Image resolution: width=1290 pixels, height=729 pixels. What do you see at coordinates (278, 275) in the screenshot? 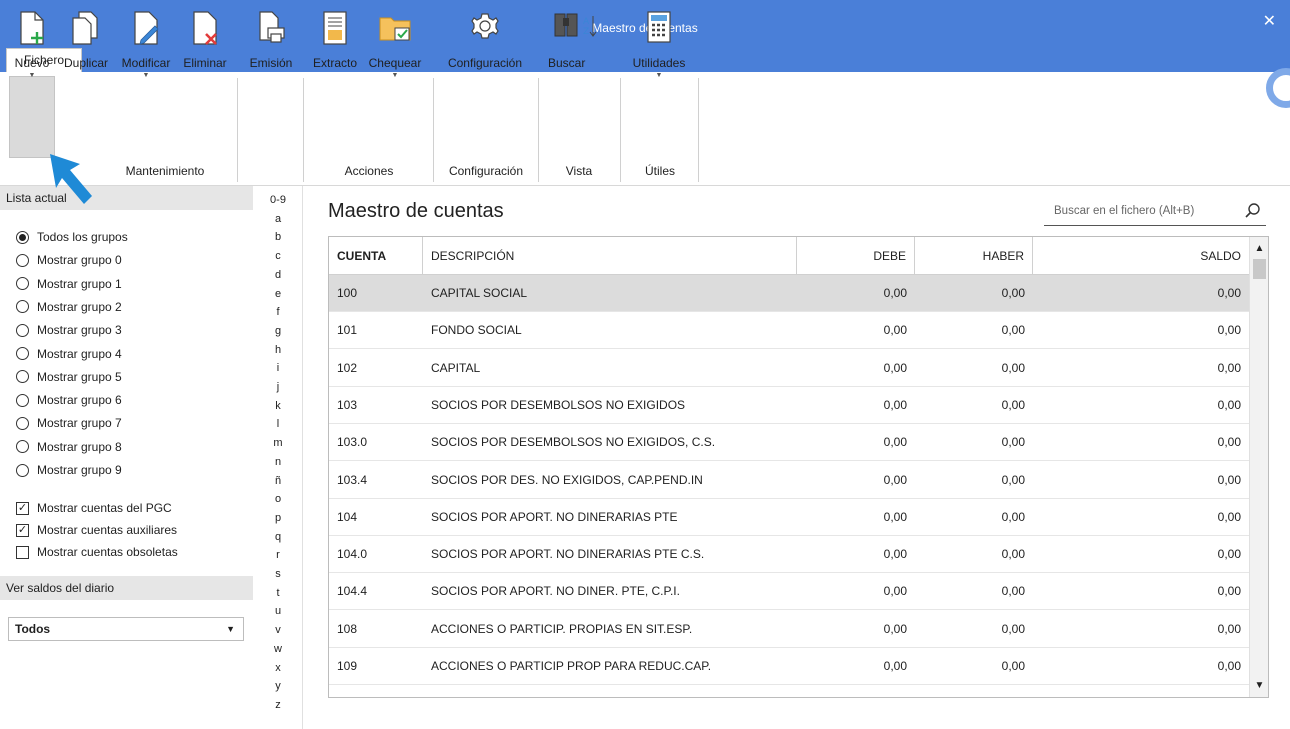
I see `alphabet-letter: d` at bounding box center [278, 275].